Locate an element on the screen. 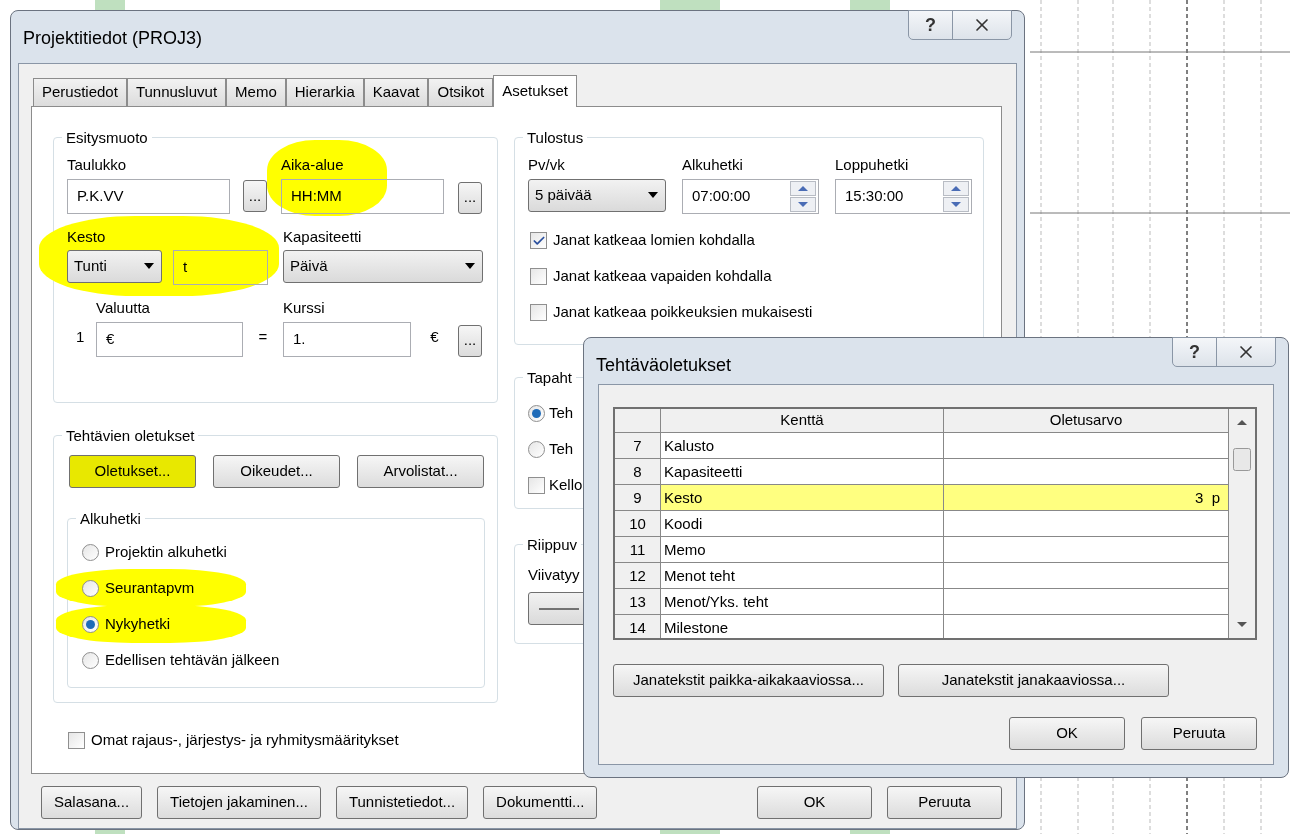 The height and width of the screenshot is (834, 1290). window-title: Tehtäväoletukset is located at coordinates (664, 365).